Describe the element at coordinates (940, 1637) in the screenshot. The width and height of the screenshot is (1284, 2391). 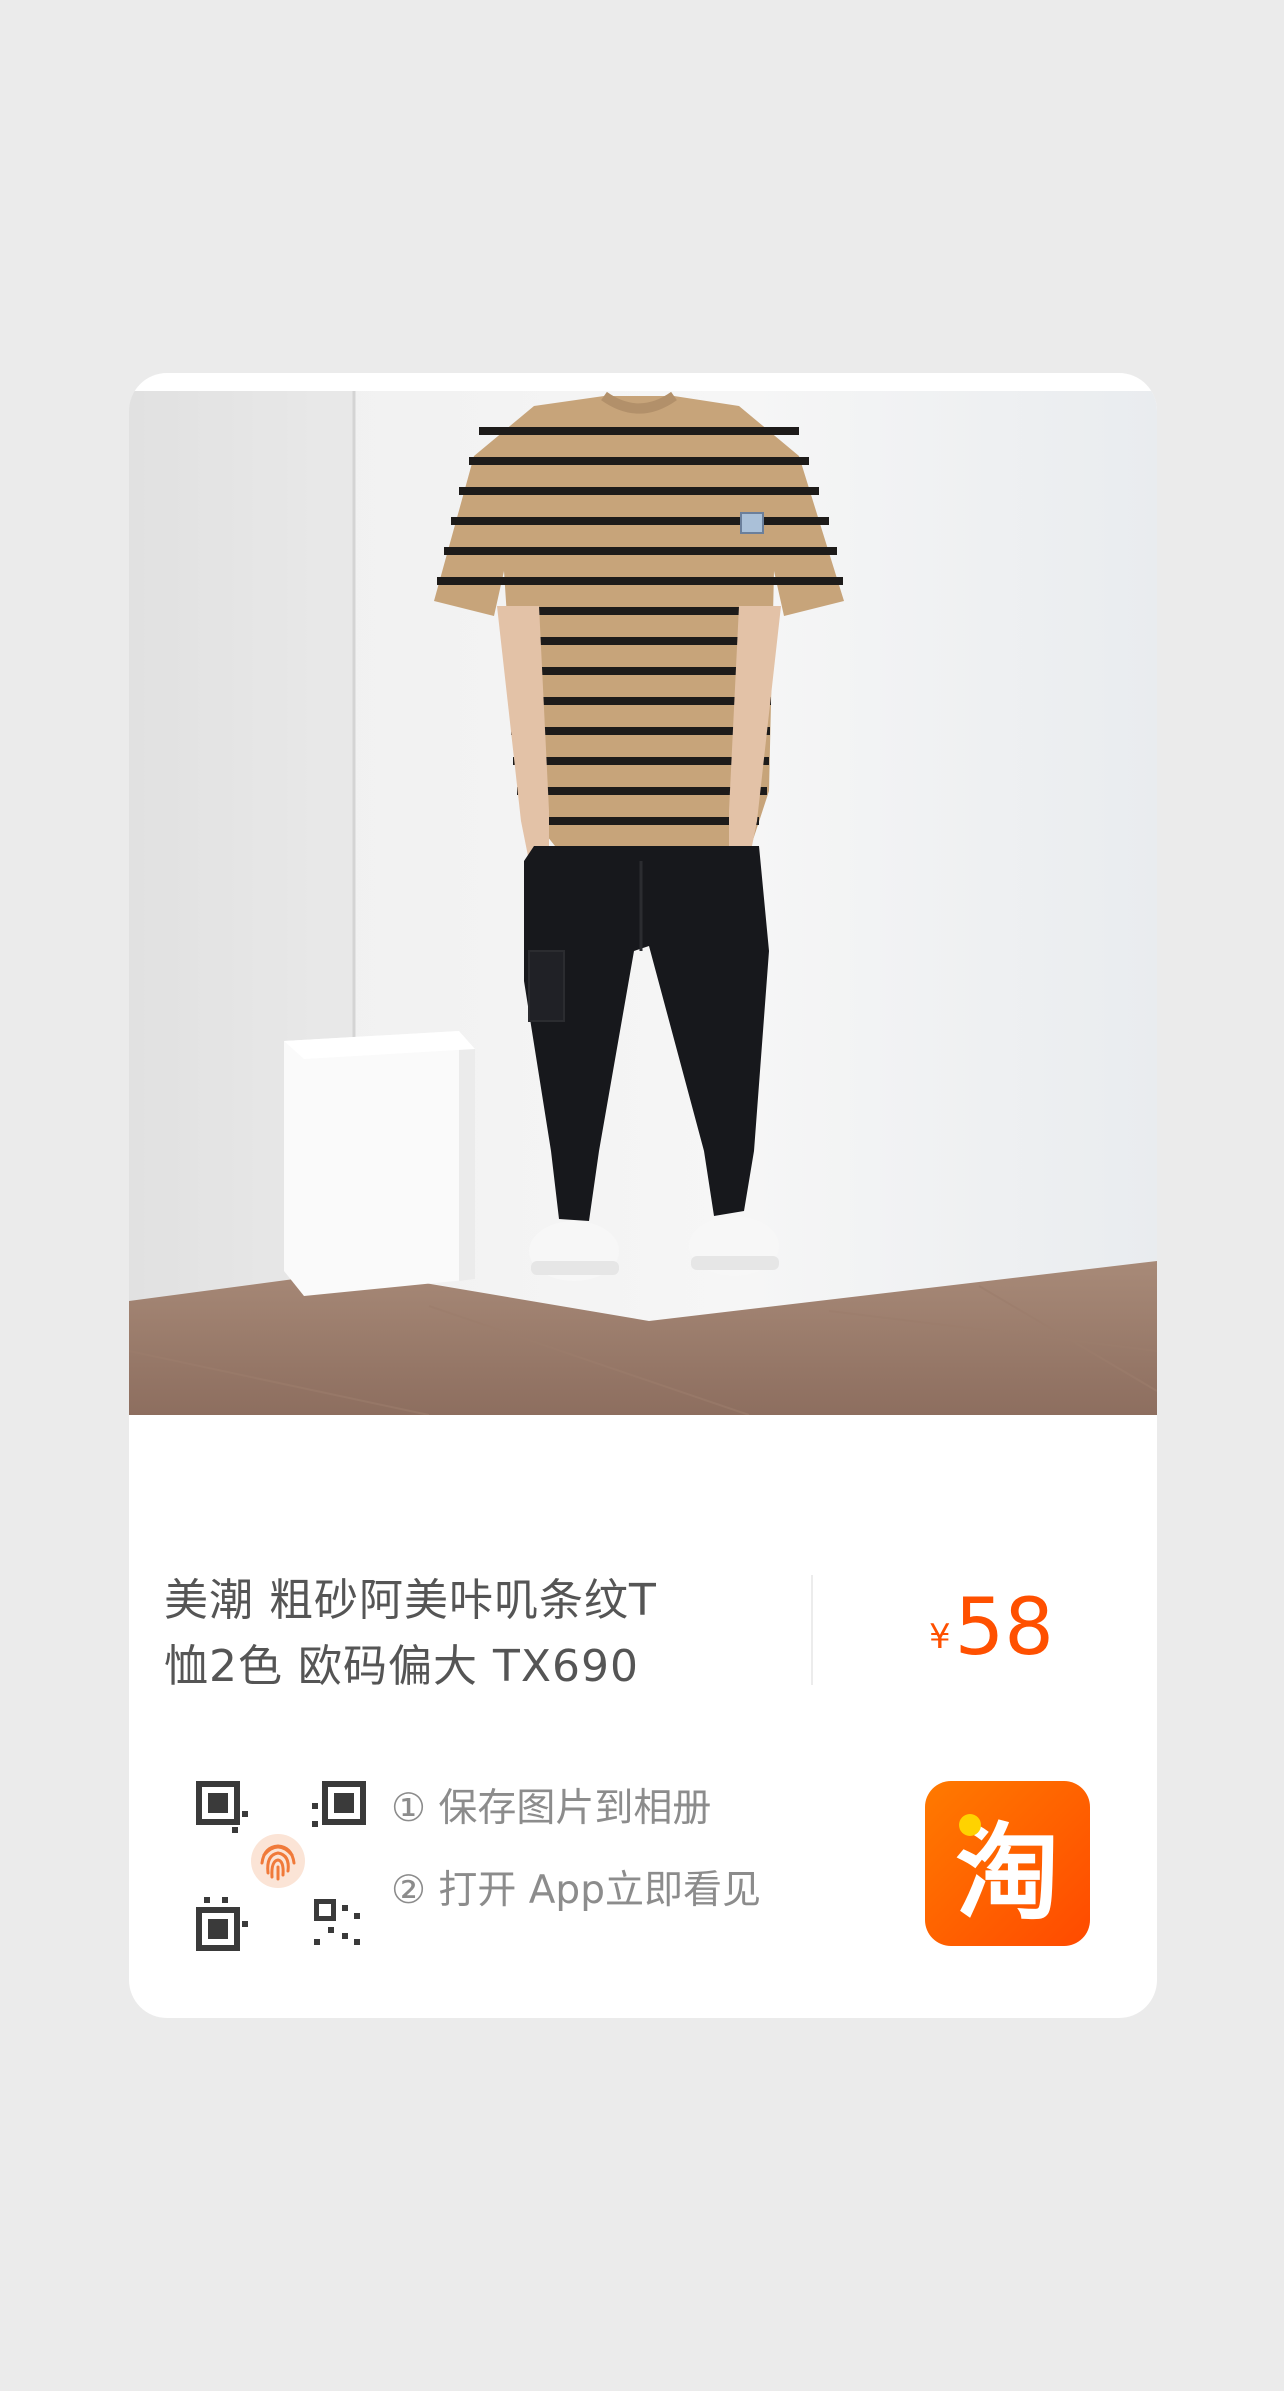
I see `currency-symbol: ¥` at that location.